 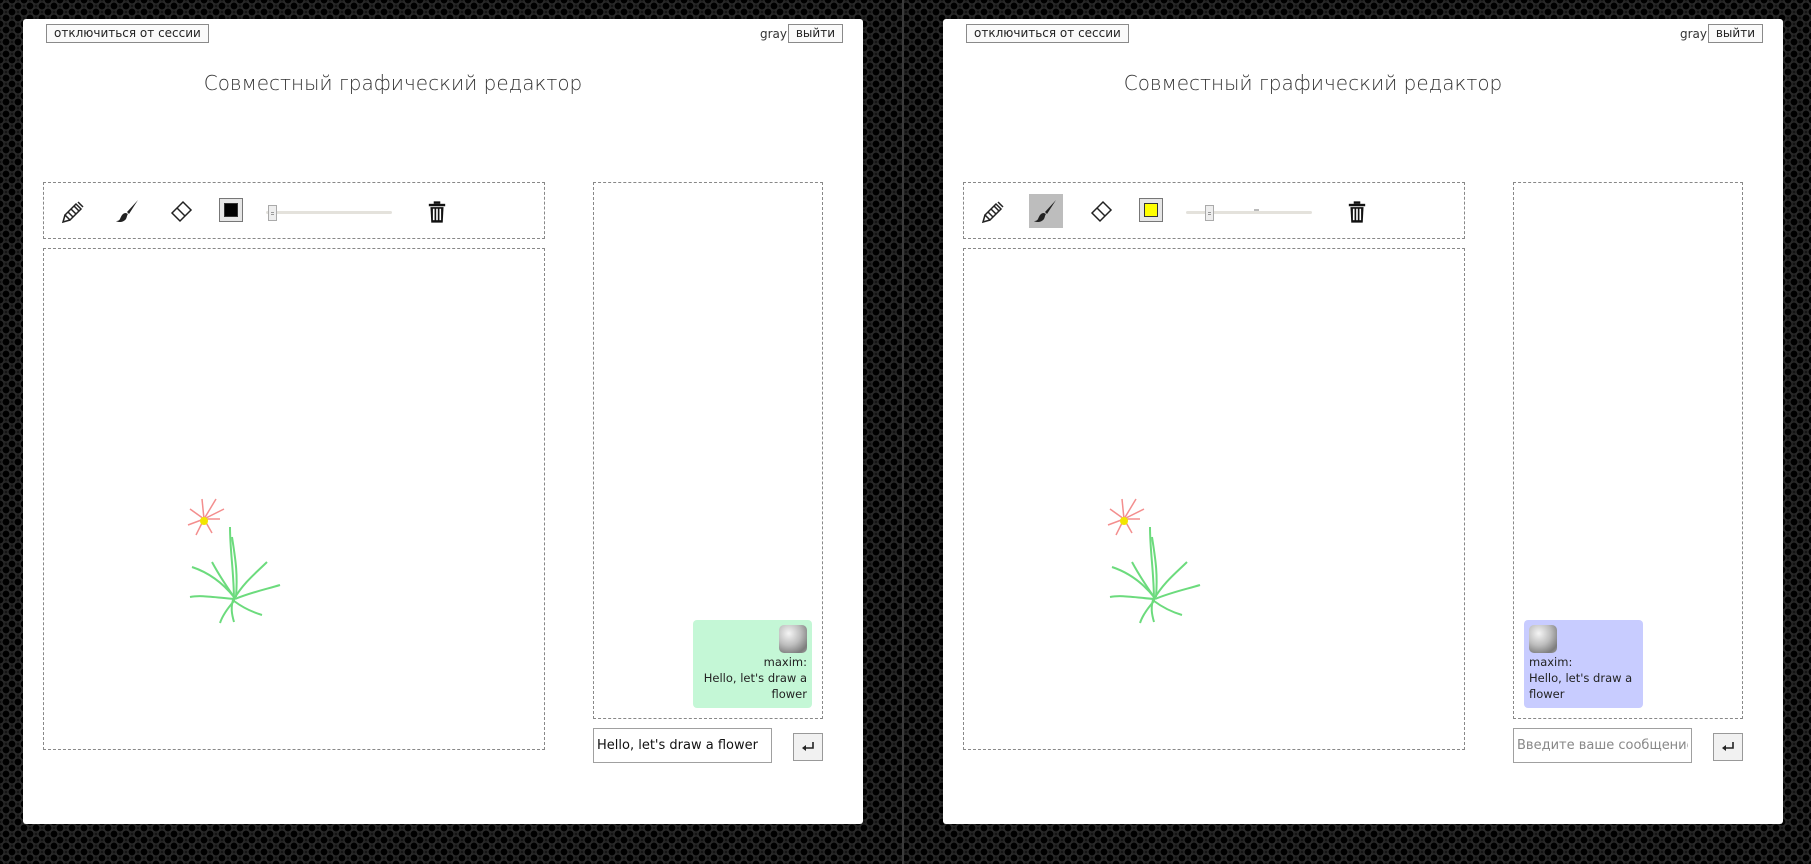 What do you see at coordinates (329, 212) in the screenshot?
I see `brush-size-slider-track` at bounding box center [329, 212].